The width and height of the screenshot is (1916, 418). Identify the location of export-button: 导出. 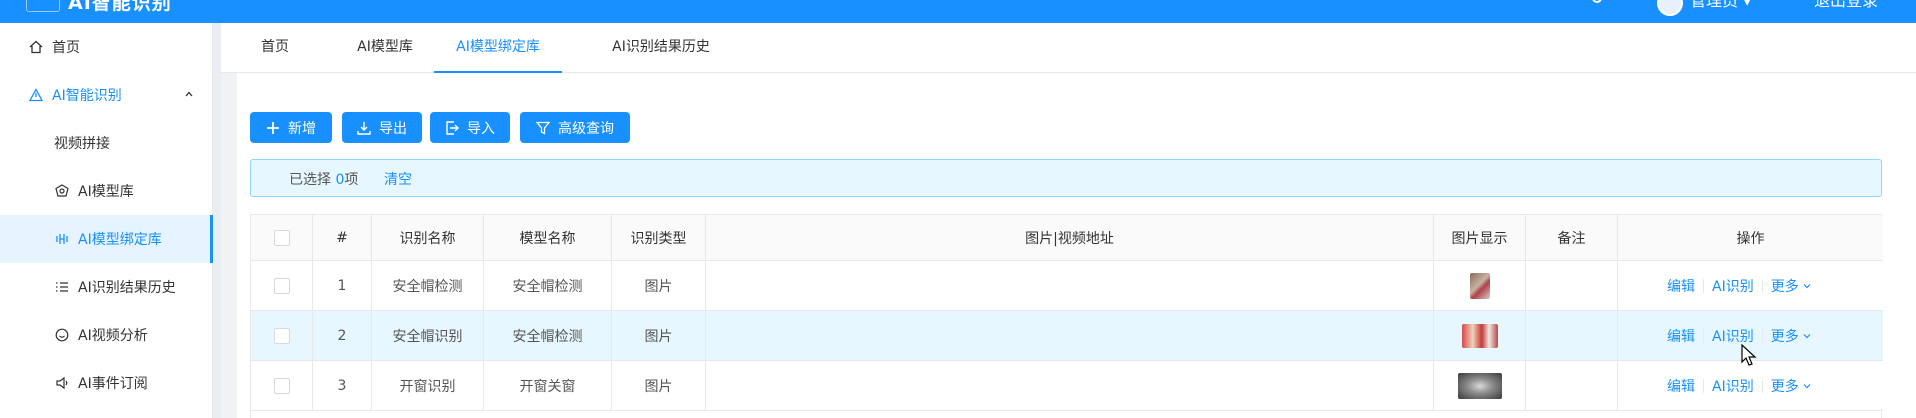
(382, 127).